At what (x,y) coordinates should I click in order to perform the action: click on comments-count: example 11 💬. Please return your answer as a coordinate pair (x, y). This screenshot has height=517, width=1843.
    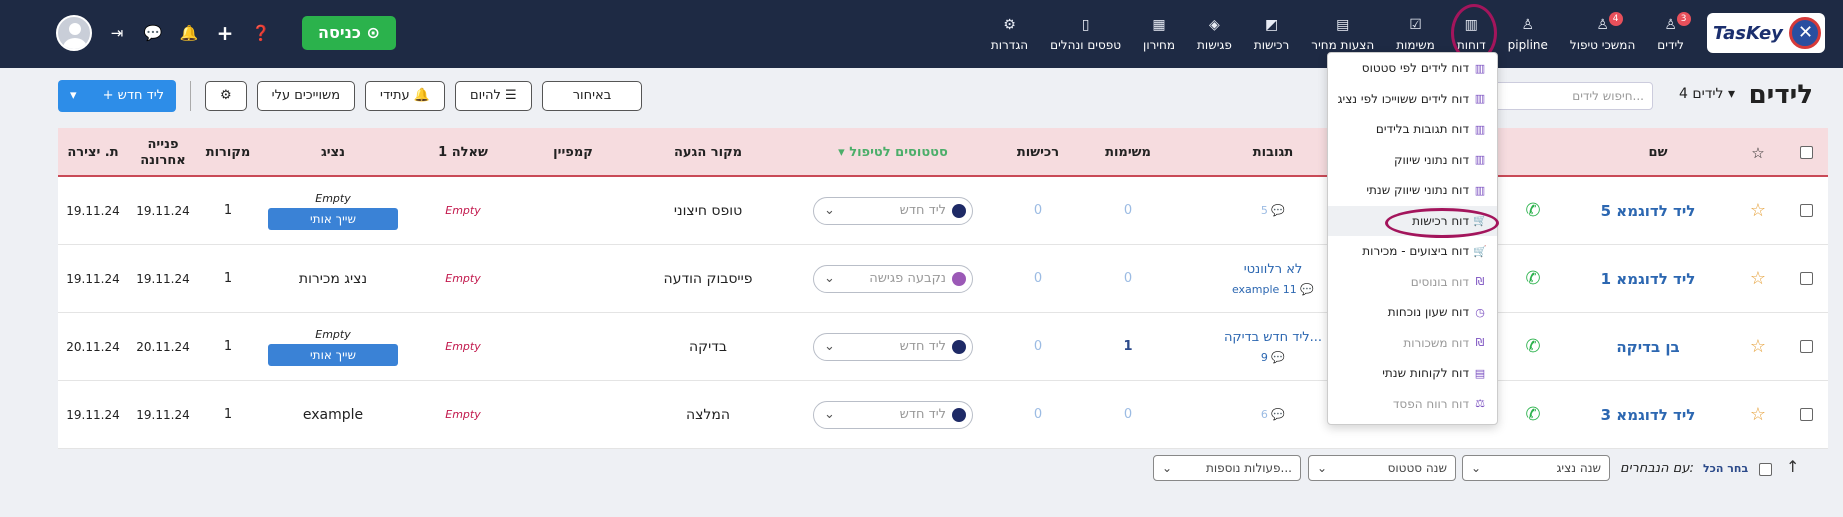
    Looking at the image, I should click on (1273, 289).